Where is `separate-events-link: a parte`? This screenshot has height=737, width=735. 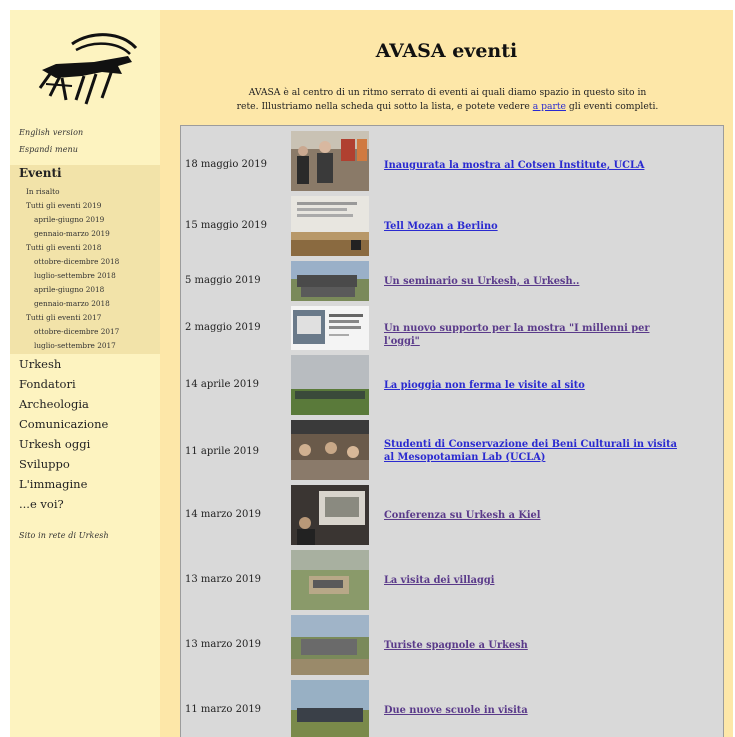
separate-events-link: a parte is located at coordinates (549, 106).